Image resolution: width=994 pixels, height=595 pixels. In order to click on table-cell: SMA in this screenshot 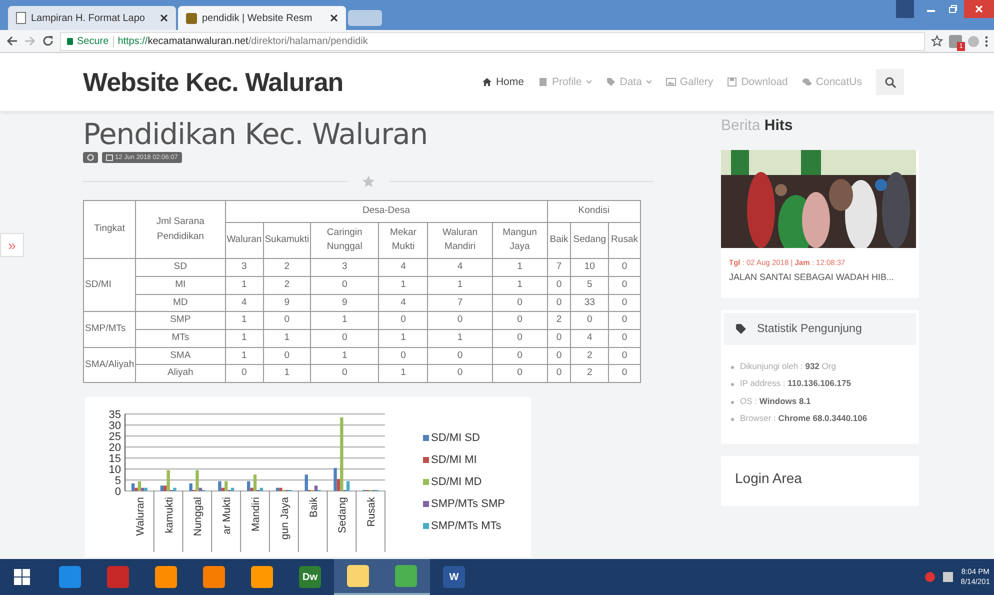, I will do `click(181, 356)`.